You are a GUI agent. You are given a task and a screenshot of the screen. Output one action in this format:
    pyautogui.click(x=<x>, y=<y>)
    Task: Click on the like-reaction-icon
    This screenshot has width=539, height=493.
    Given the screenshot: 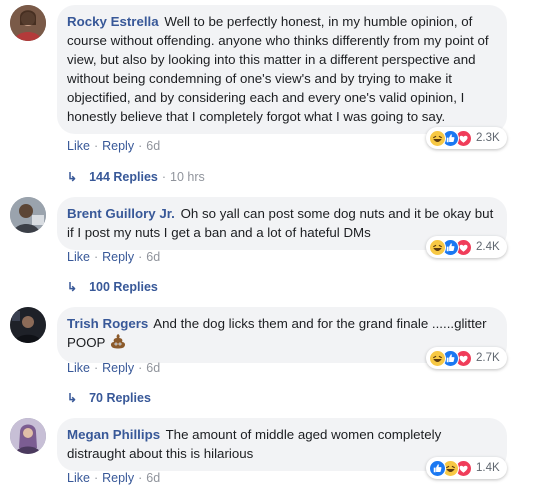 What is the action you would take?
    pyautogui.click(x=437, y=468)
    